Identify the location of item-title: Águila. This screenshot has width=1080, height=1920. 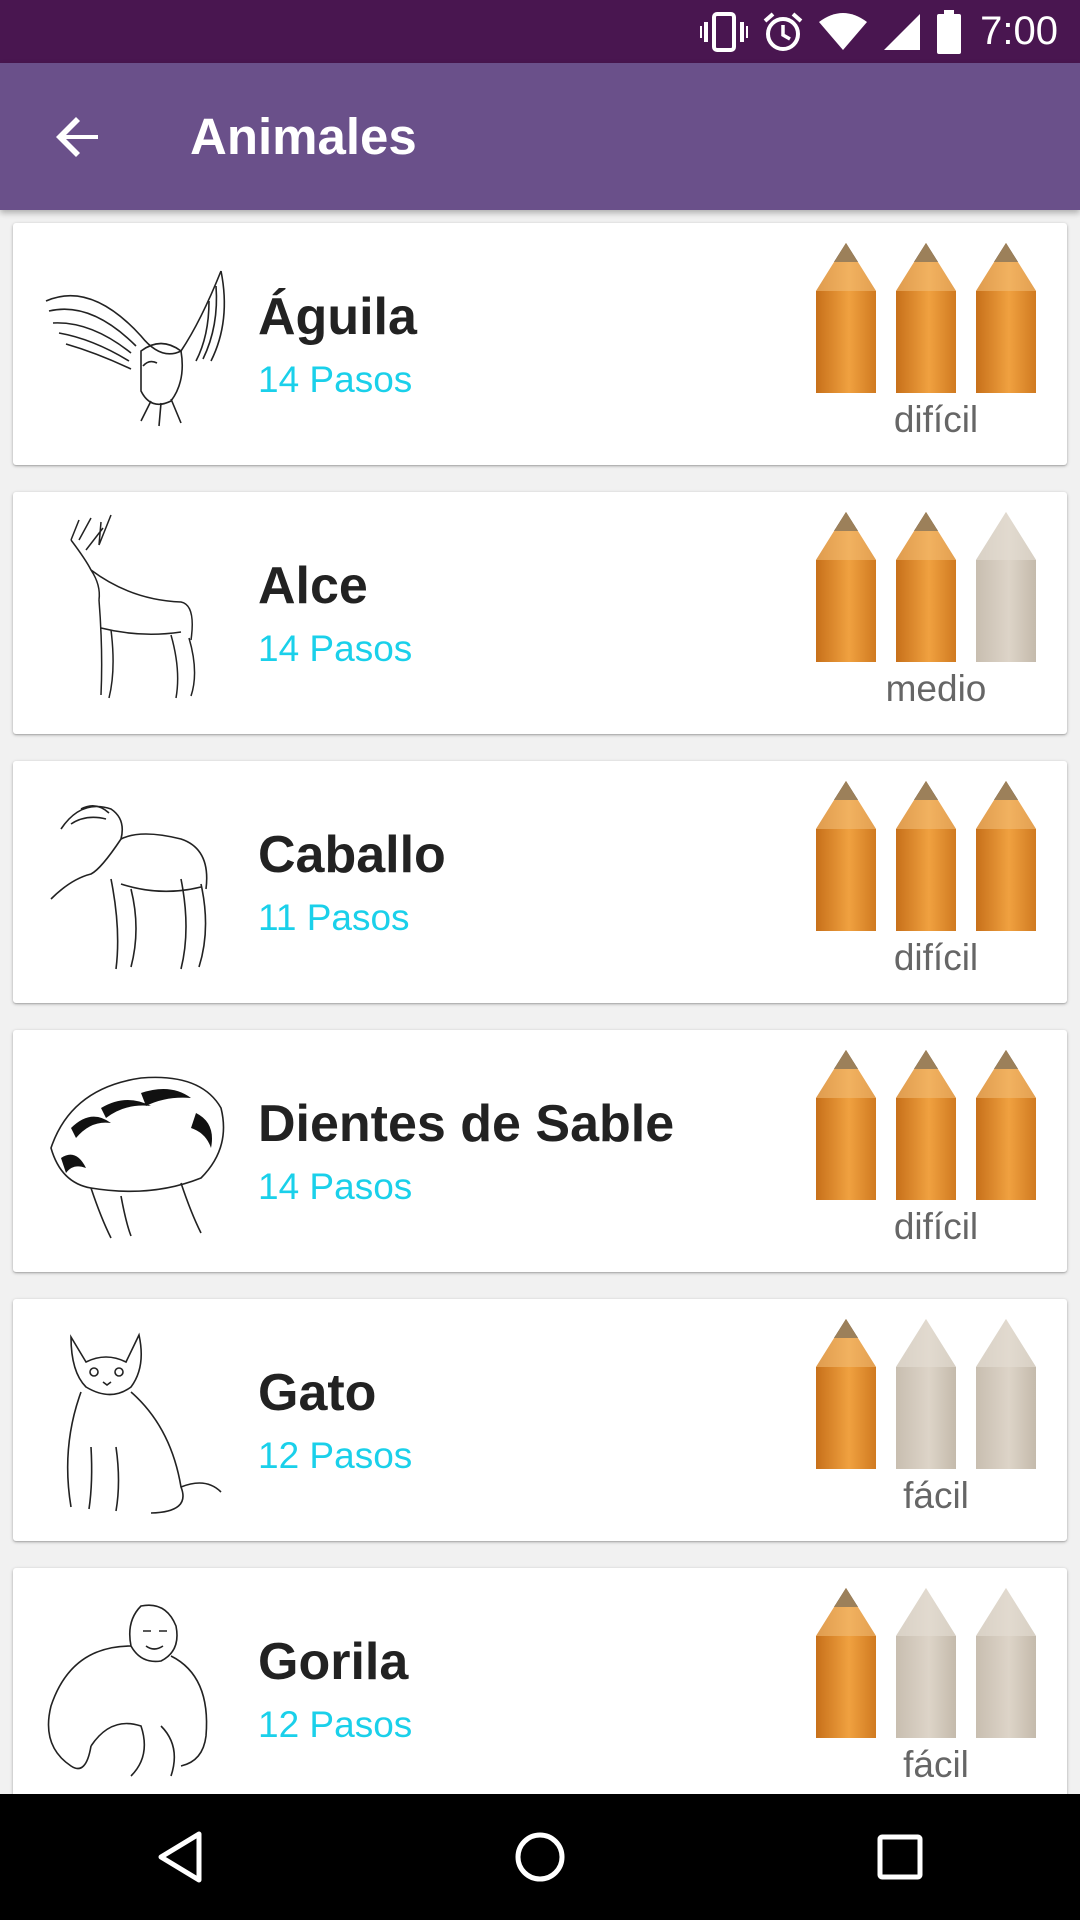
(337, 317).